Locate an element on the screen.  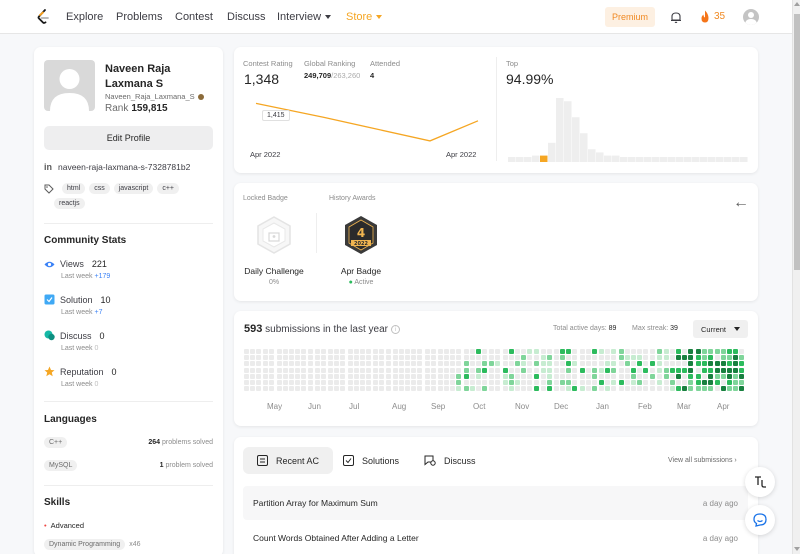
tag-javascript: javascript is located at coordinates (133, 188).